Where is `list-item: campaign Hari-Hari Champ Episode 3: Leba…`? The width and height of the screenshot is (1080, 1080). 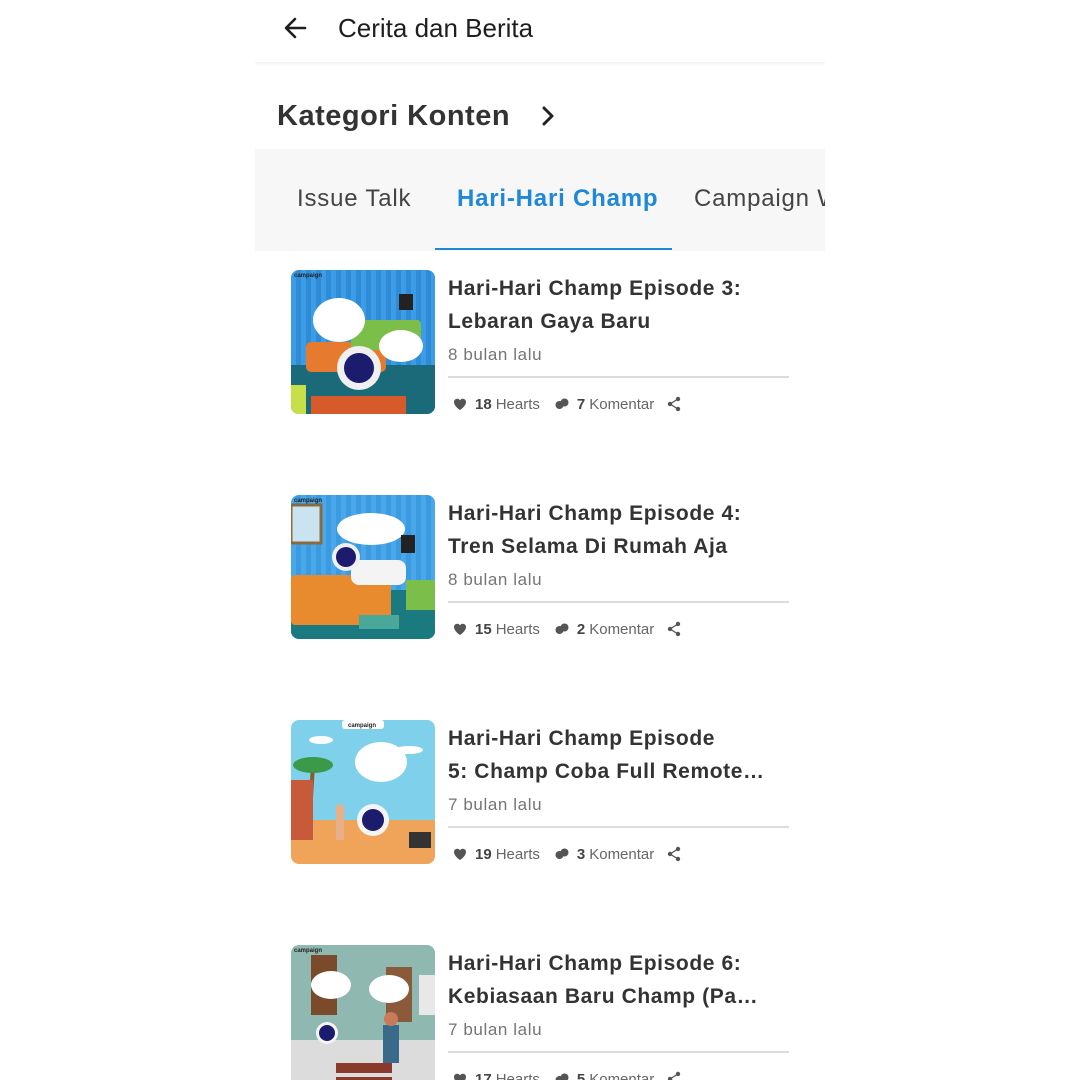 list-item: campaign Hari-Hari Champ Episode 3: Leba… is located at coordinates (540, 360).